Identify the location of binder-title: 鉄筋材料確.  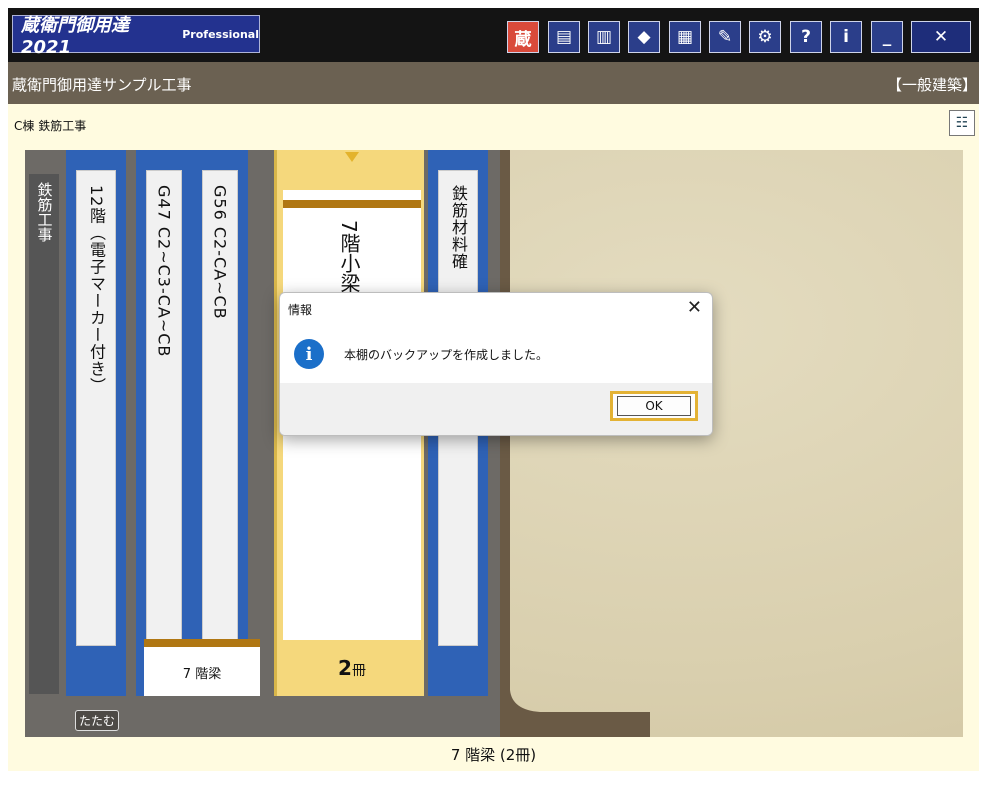
(458, 227).